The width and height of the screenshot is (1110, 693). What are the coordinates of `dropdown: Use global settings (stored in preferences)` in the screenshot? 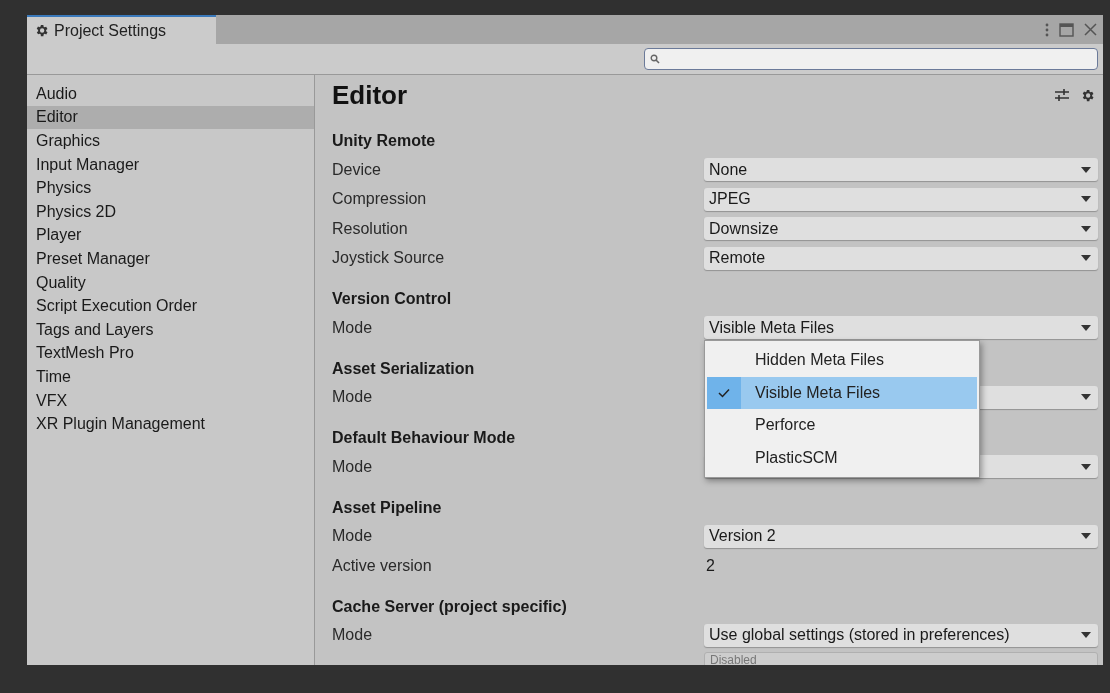 It's located at (901, 635).